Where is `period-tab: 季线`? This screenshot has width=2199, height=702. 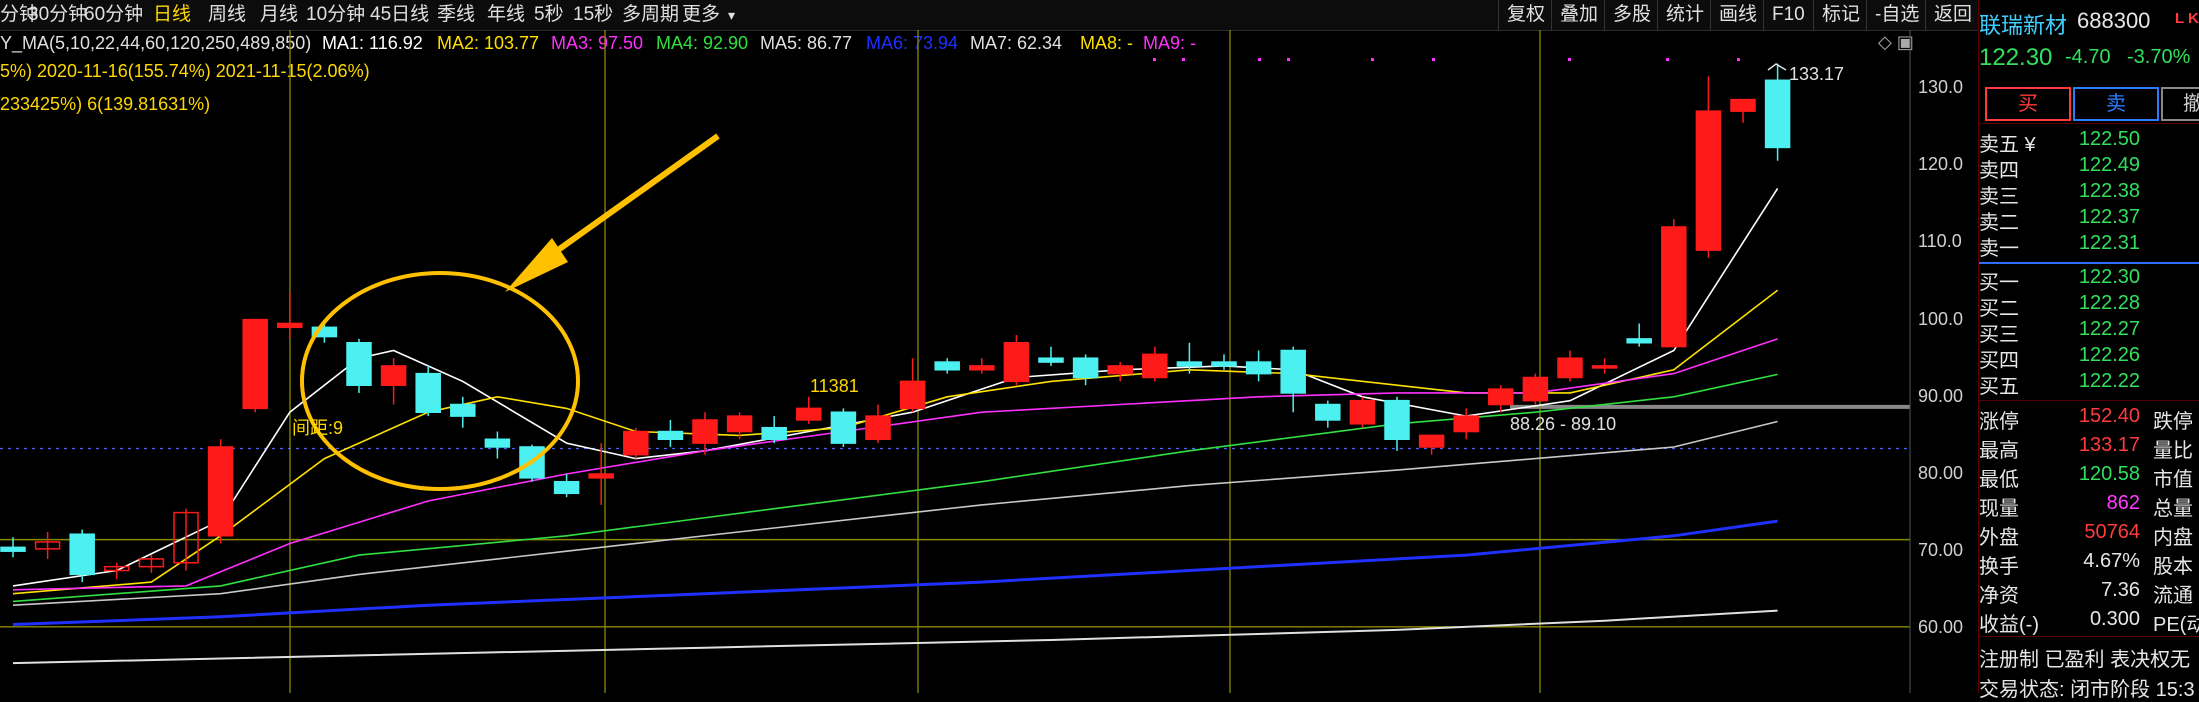
period-tab: 季线 is located at coordinates (456, 15).